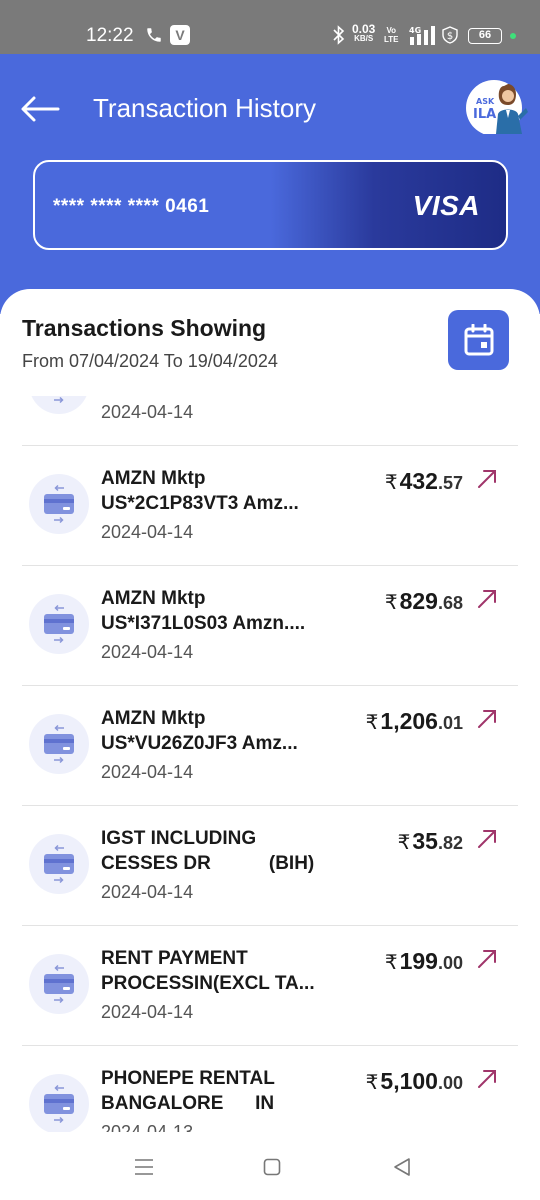 This screenshot has width=540, height=1200. What do you see at coordinates (180, 35) in the screenshot?
I see `app-notification-icon: V` at bounding box center [180, 35].